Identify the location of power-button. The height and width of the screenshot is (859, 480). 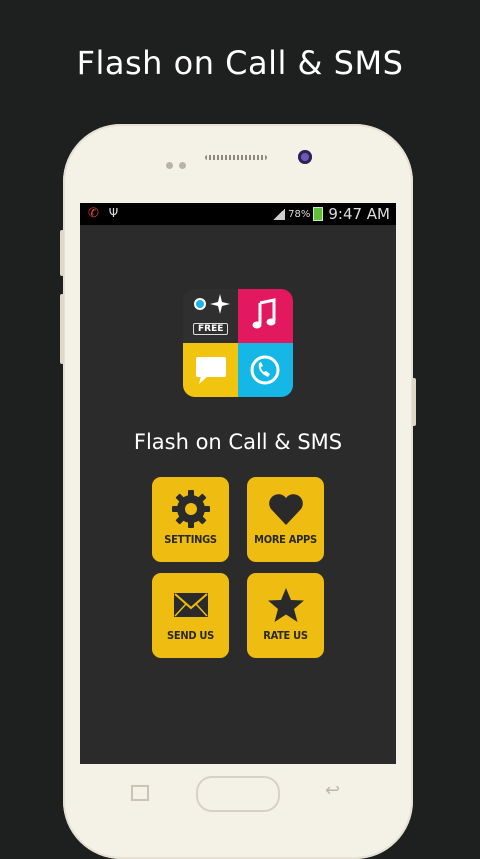
(414, 402).